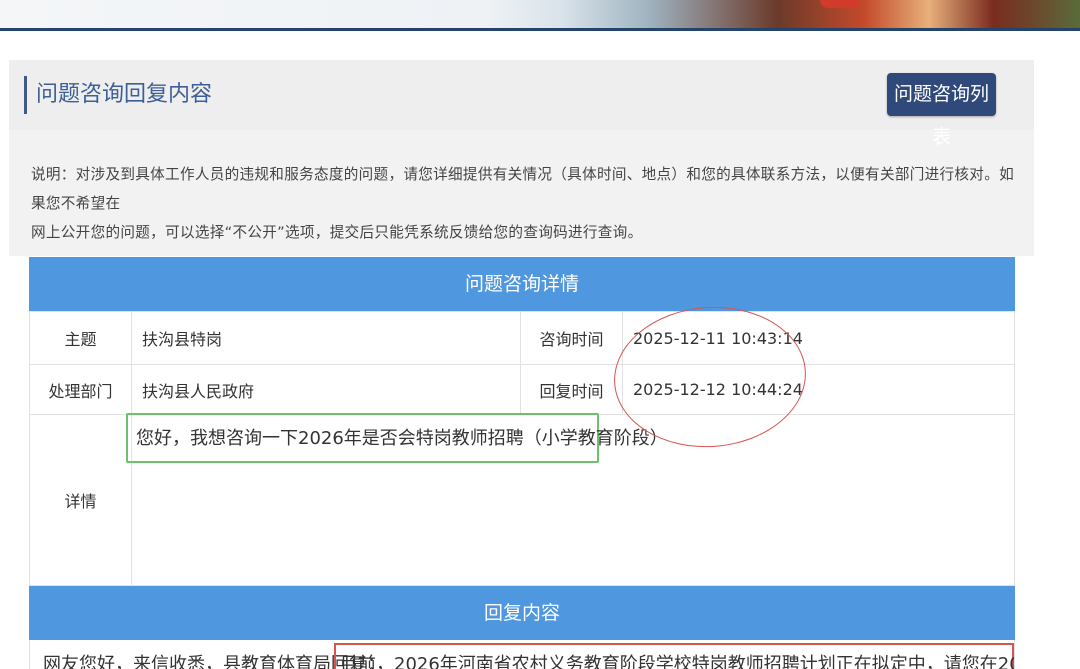 The image size is (1080, 669). I want to click on subject-label: 主题, so click(80, 338).